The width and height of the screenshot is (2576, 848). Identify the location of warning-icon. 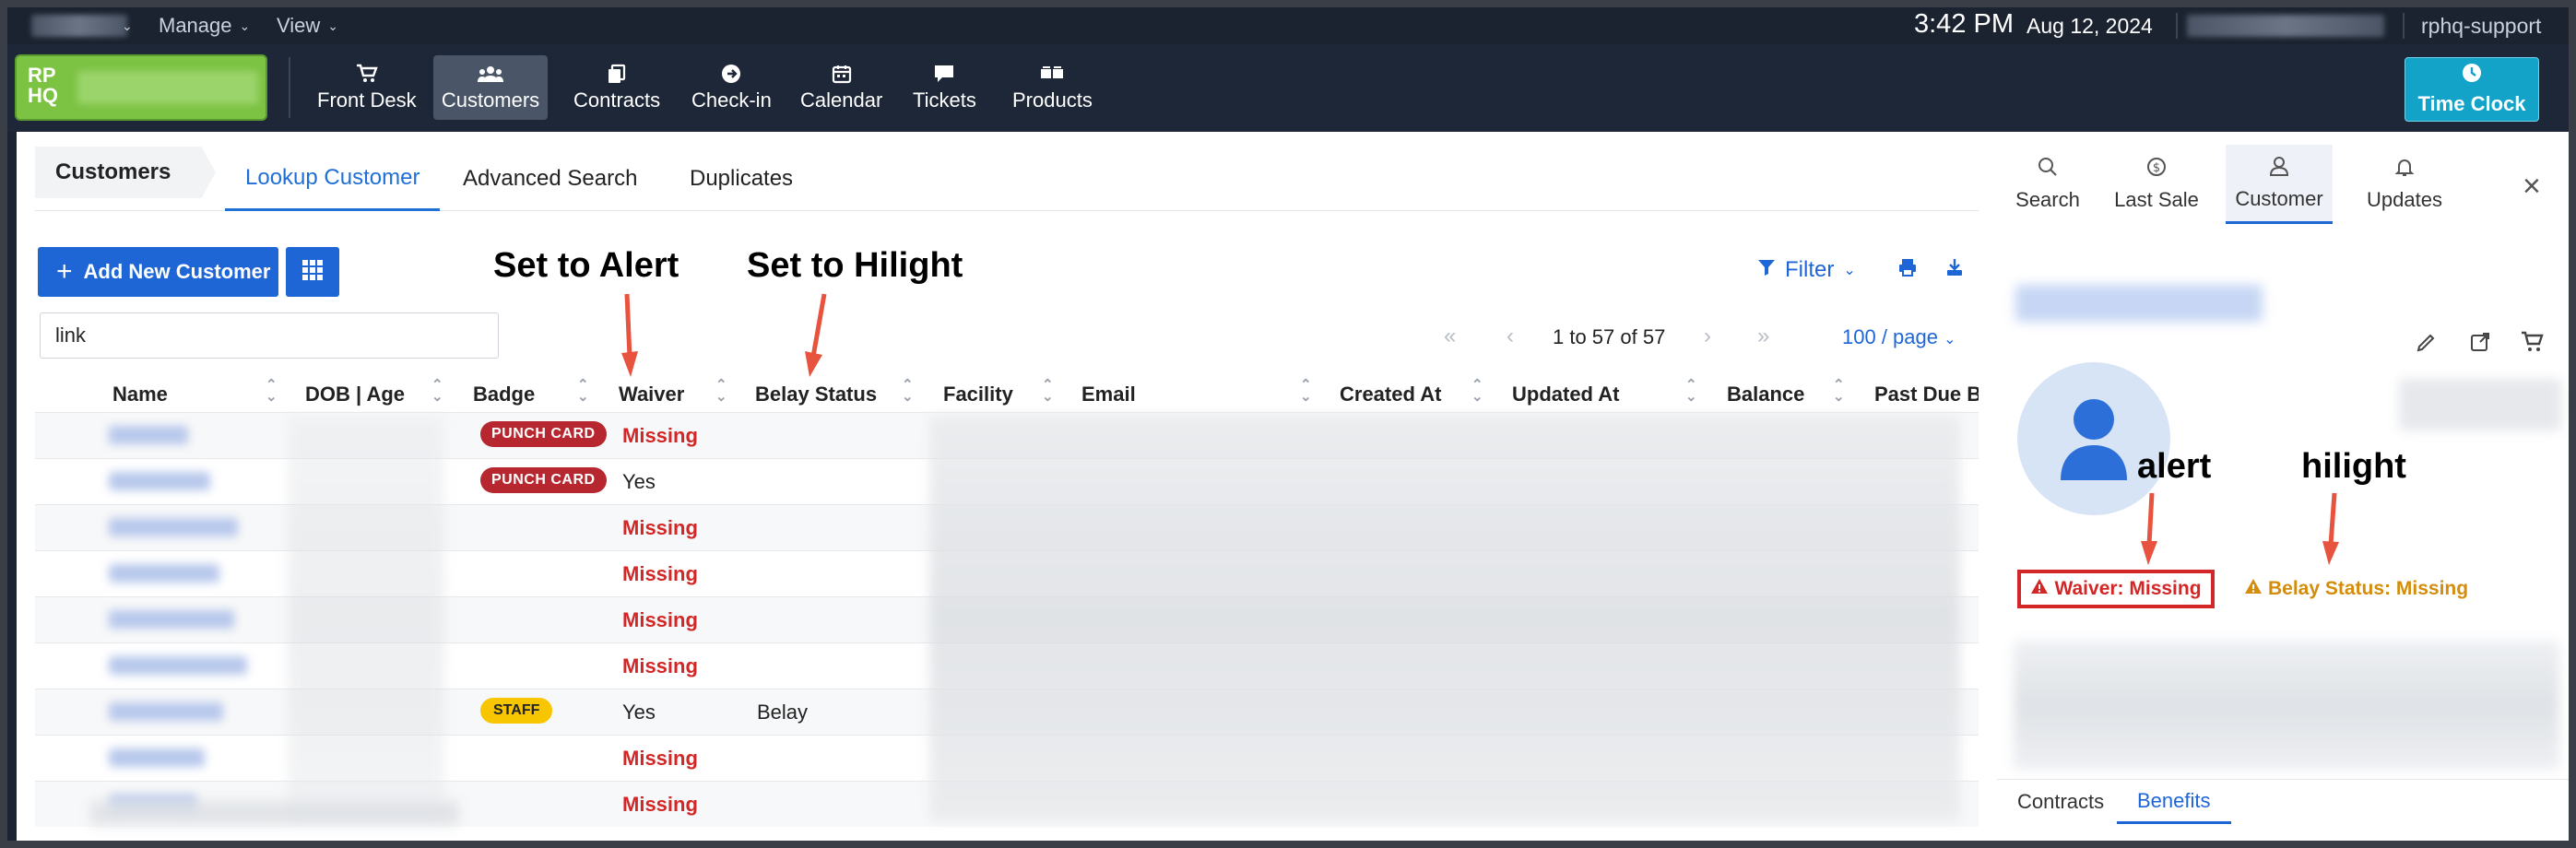
(2039, 589).